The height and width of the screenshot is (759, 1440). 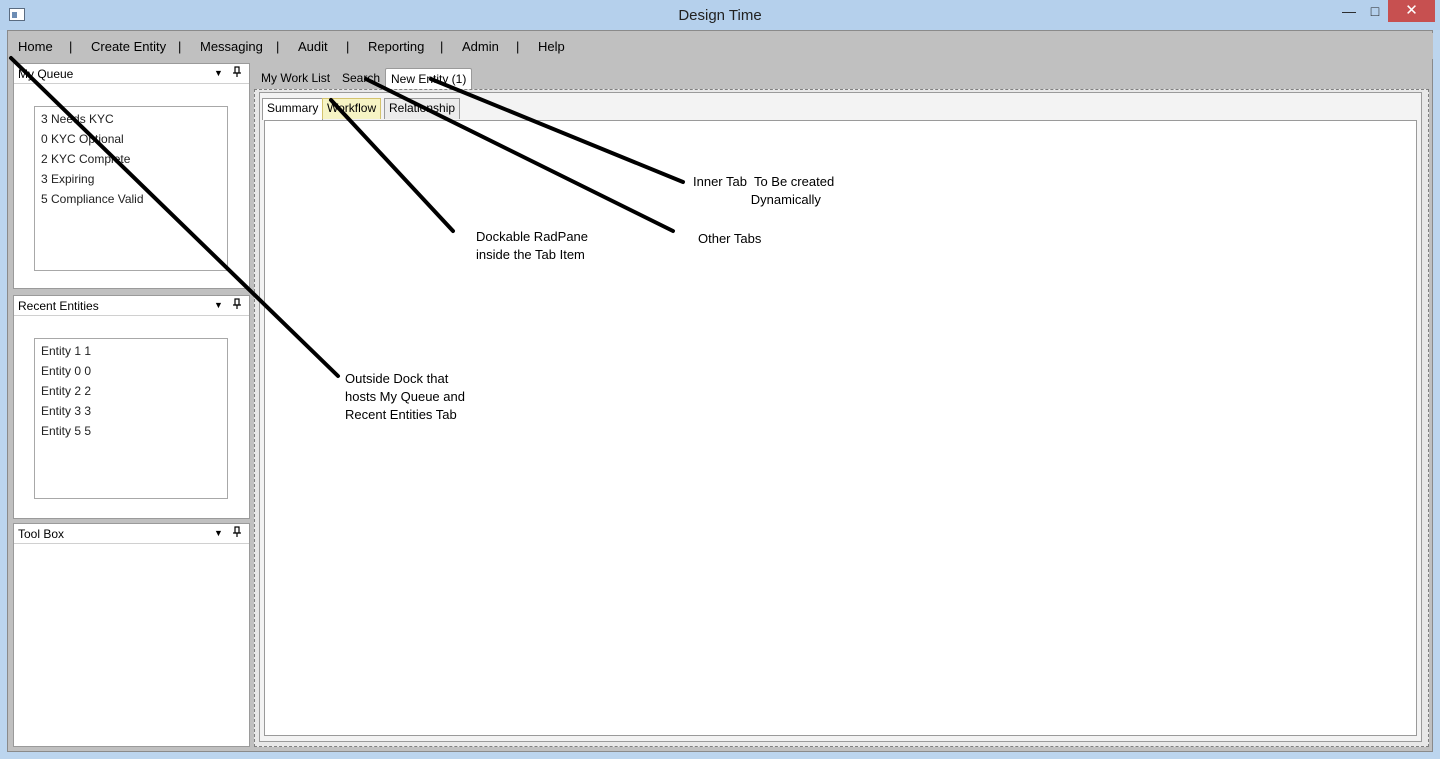 What do you see at coordinates (730, 238) in the screenshot?
I see `annotation-other-tabs: Other Tabs` at bounding box center [730, 238].